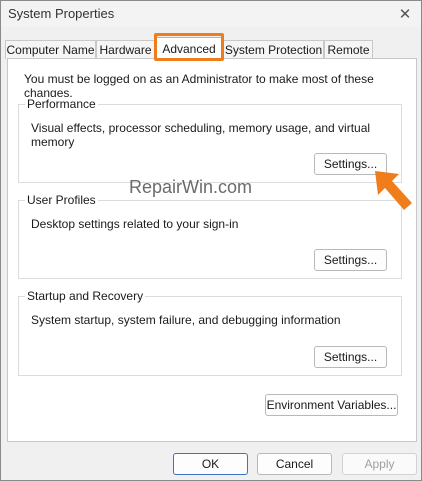 This screenshot has width=422, height=481. Describe the element at coordinates (393, 190) in the screenshot. I see `orange-arrow-icon` at that location.